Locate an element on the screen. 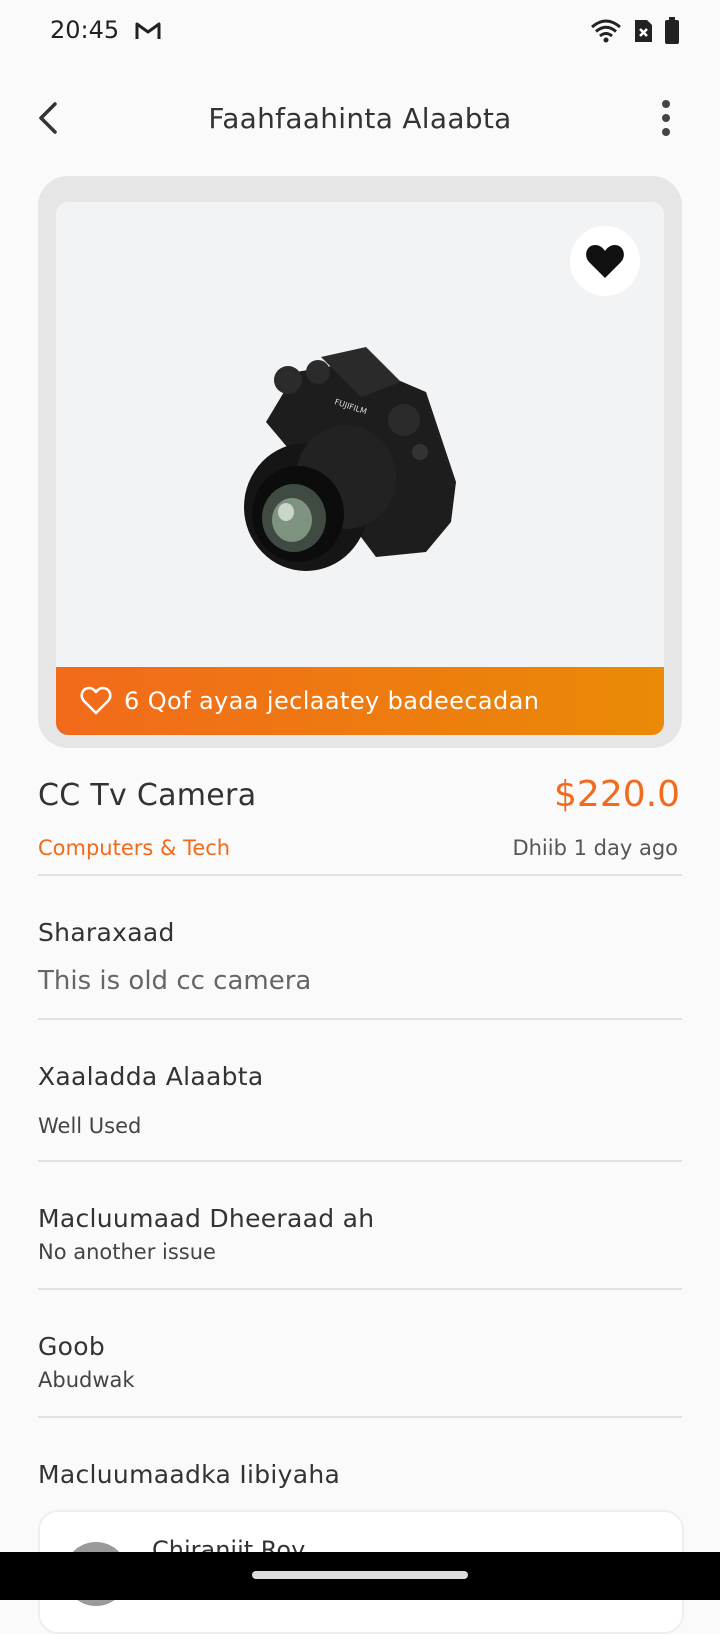 The image size is (720, 1634). favorite-button is located at coordinates (605, 261).